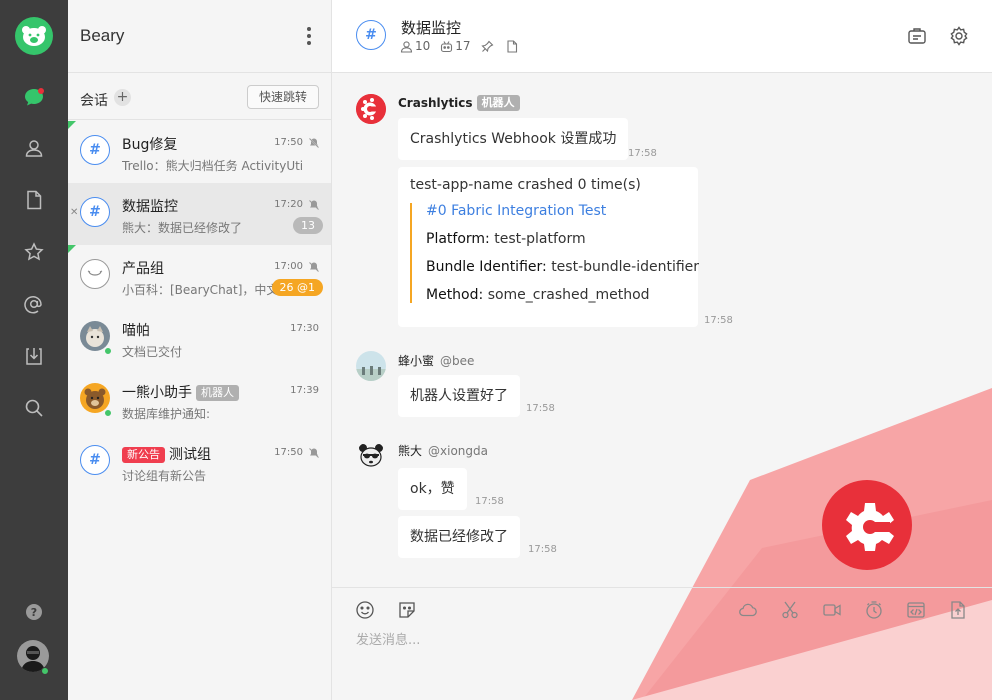  What do you see at coordinates (435, 103) in the screenshot?
I see `sender-name: Crashlytics` at bounding box center [435, 103].